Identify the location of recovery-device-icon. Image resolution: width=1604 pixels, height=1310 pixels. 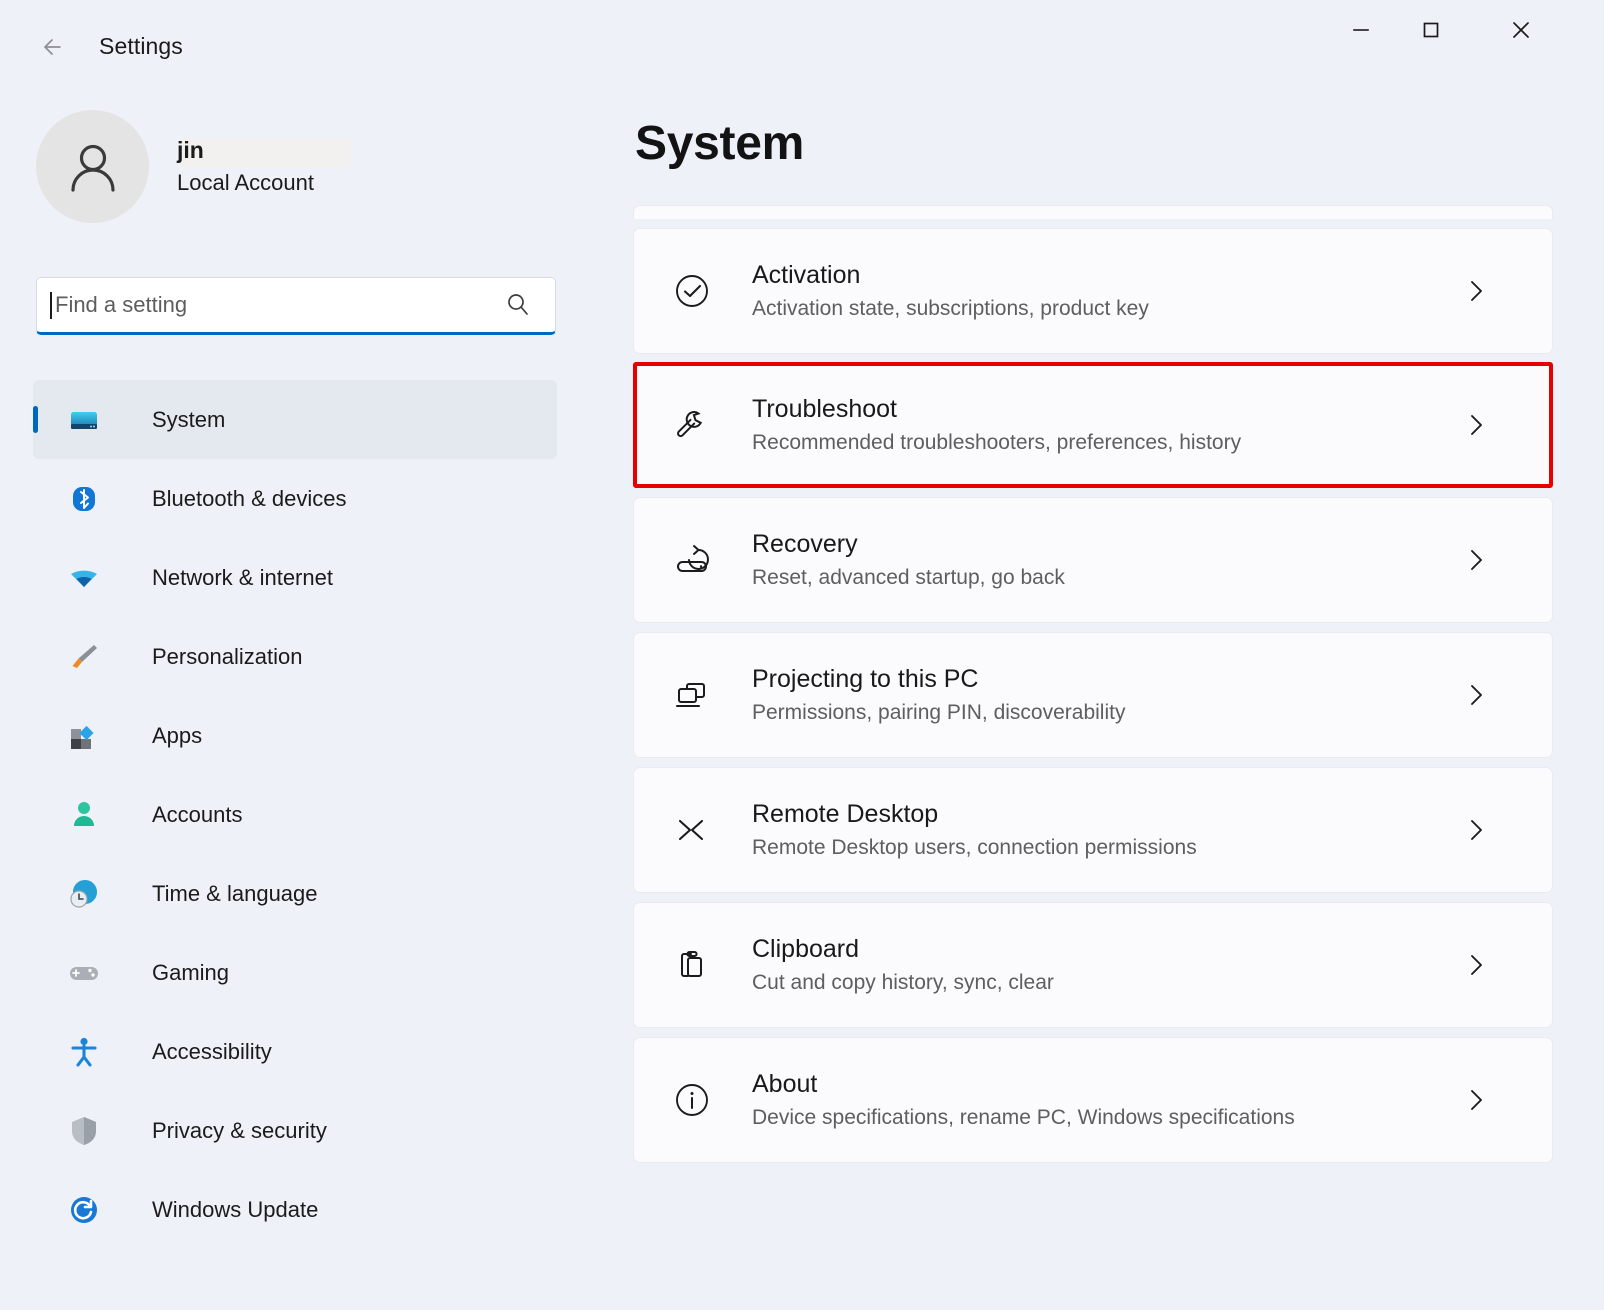
(692, 560).